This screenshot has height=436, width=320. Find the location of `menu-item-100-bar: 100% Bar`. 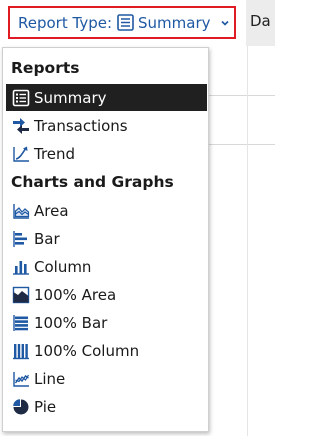

menu-item-100-bar: 100% Bar is located at coordinates (106, 322).